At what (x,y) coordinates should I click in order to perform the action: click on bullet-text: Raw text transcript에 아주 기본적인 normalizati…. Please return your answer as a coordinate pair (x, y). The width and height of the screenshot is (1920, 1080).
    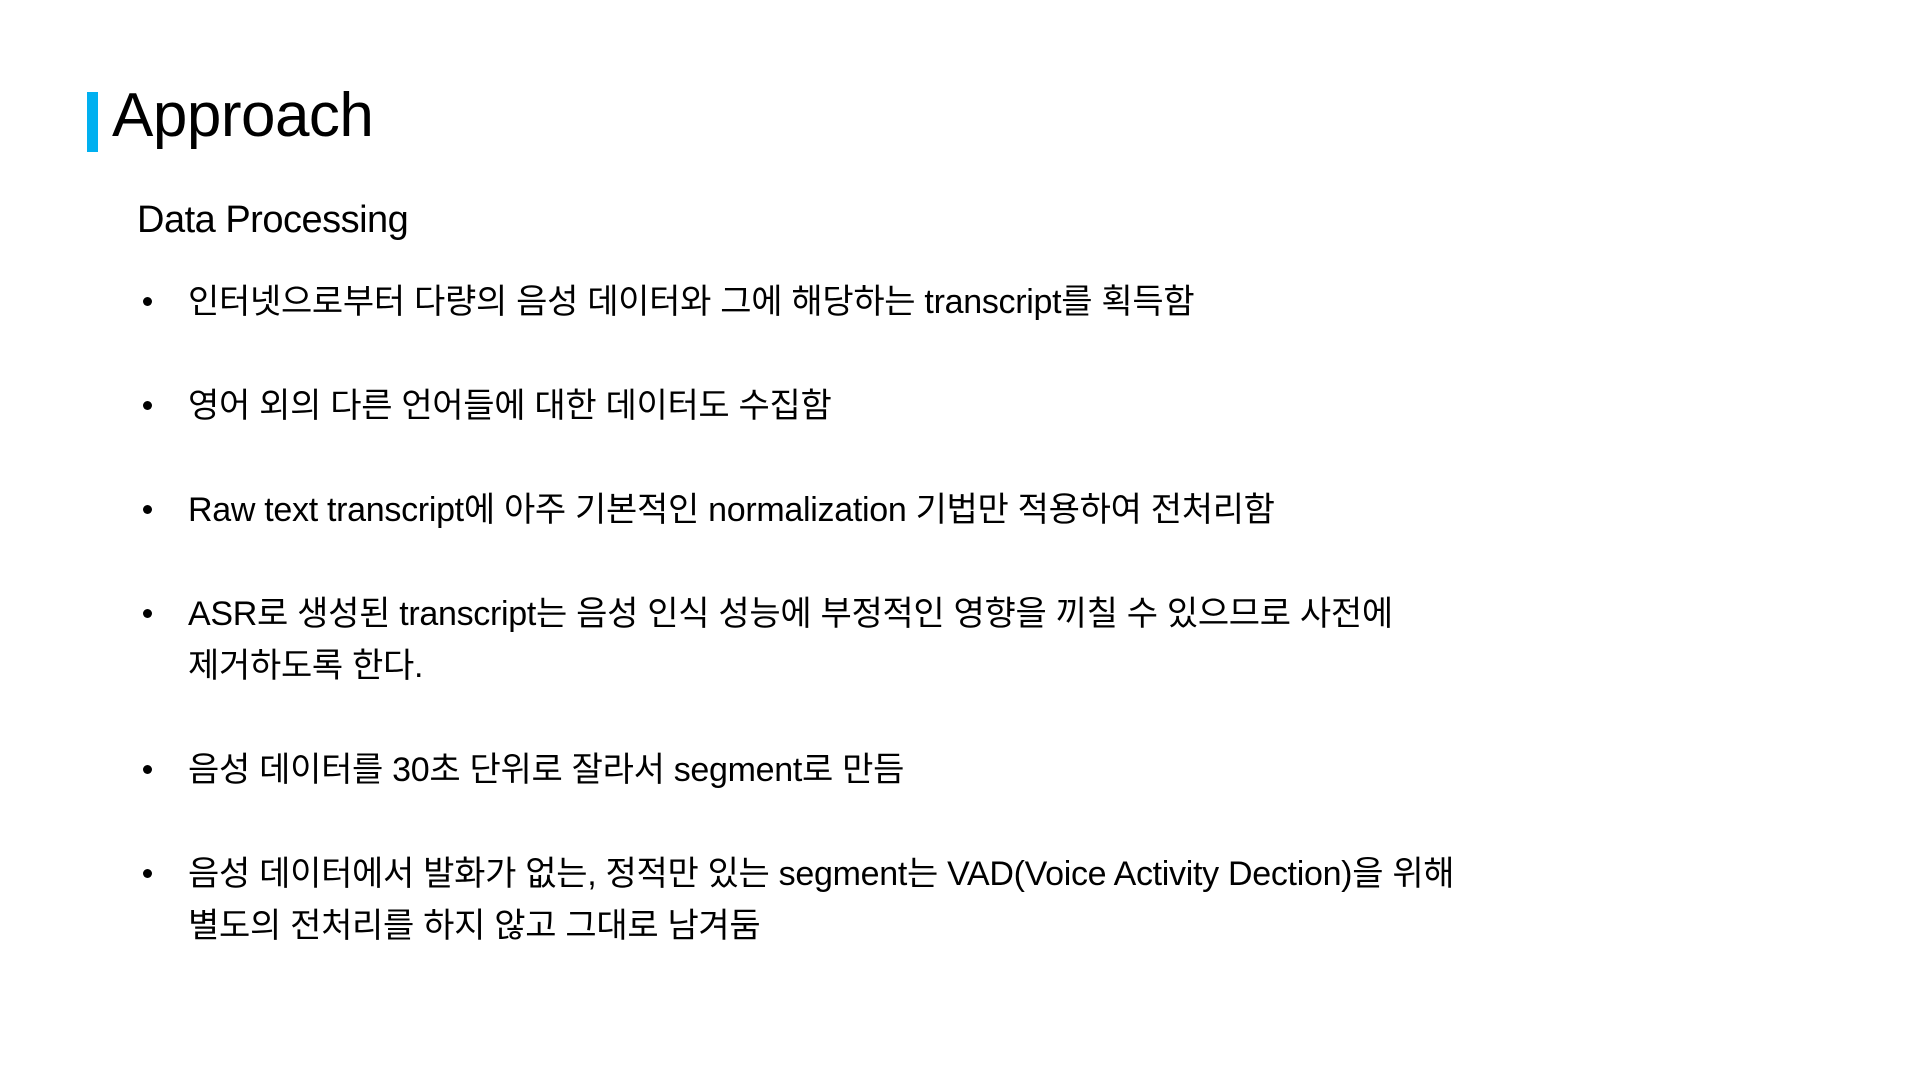
    Looking at the image, I should click on (731, 510).